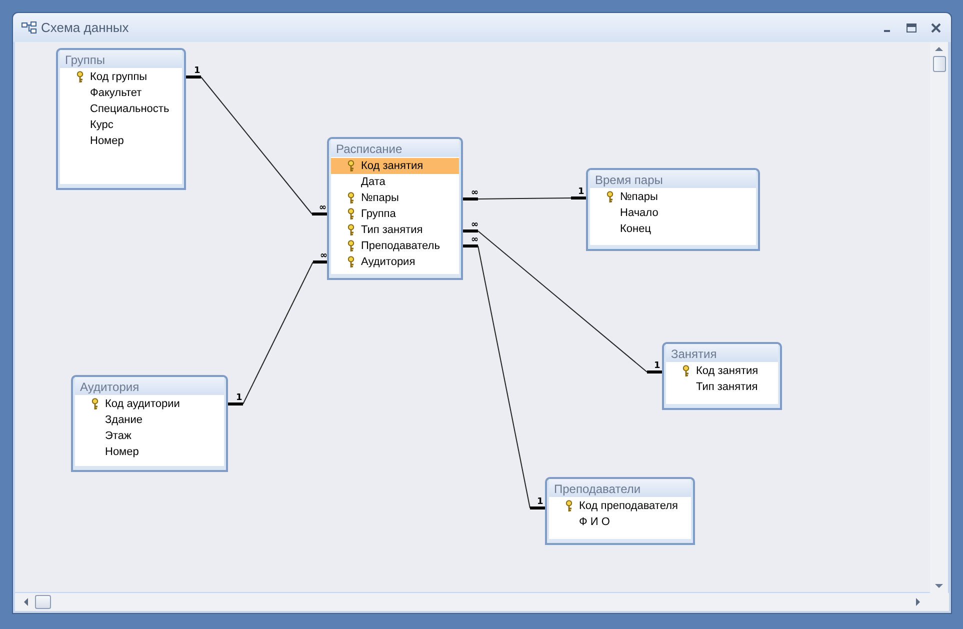 The height and width of the screenshot is (629, 963). I want to click on relationships-icon, so click(29, 27).